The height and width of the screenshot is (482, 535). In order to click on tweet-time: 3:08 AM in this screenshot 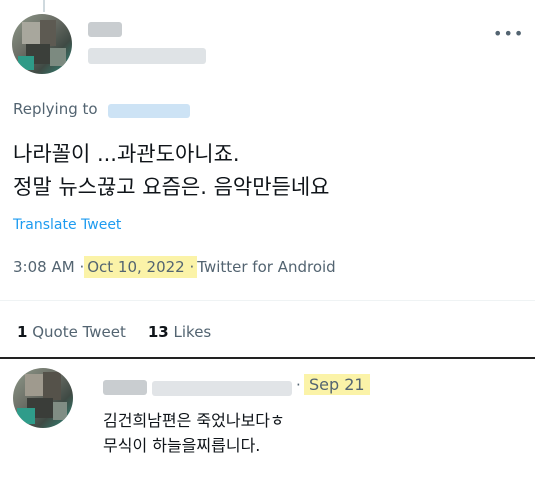, I will do `click(44, 267)`.